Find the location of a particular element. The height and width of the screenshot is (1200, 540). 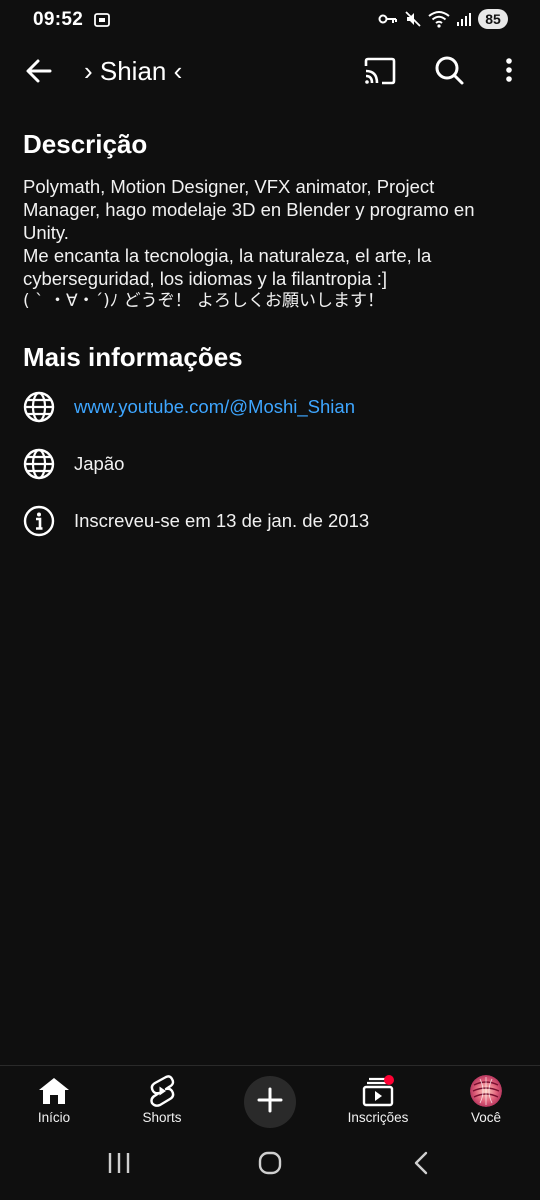

screenshot-icon is located at coordinates (102, 20).